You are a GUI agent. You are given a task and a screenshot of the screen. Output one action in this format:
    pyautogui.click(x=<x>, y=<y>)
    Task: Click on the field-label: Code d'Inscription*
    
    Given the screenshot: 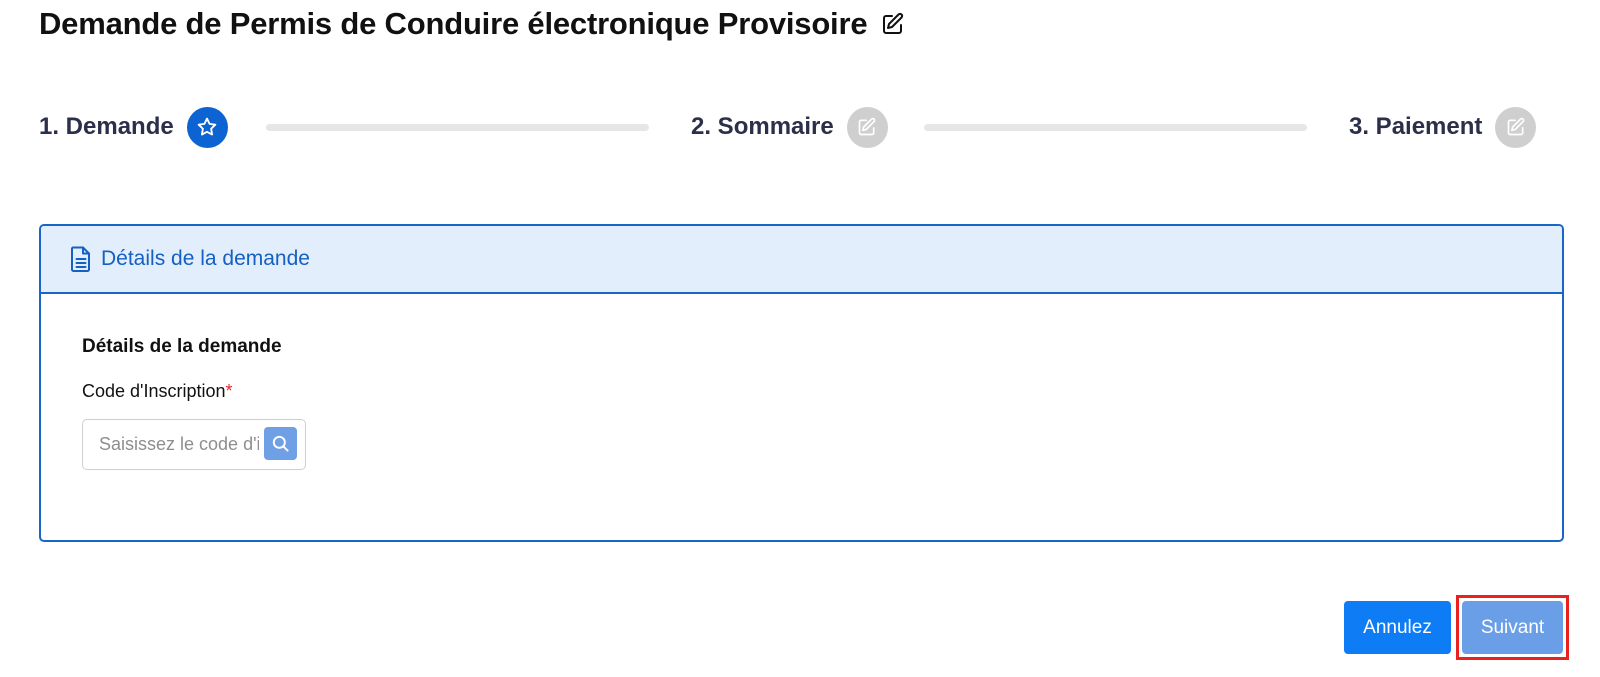 What is the action you would take?
    pyautogui.click(x=157, y=391)
    